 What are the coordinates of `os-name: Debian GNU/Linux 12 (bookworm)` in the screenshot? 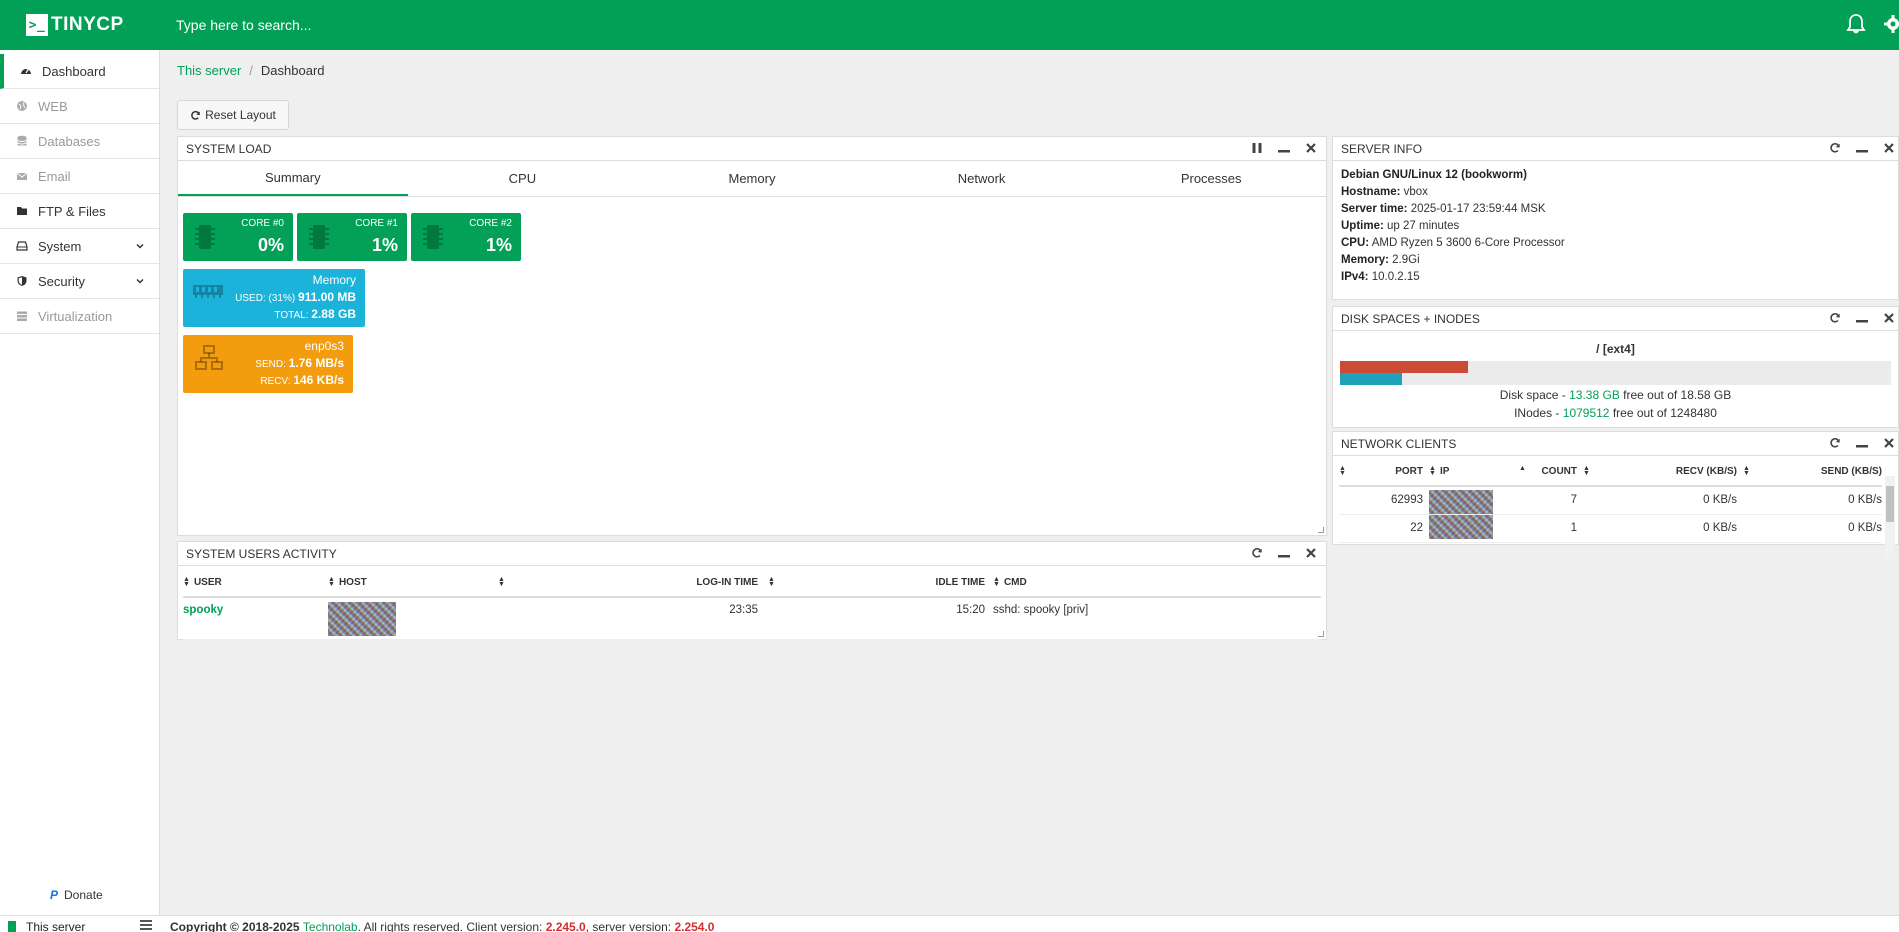 It's located at (1434, 175).